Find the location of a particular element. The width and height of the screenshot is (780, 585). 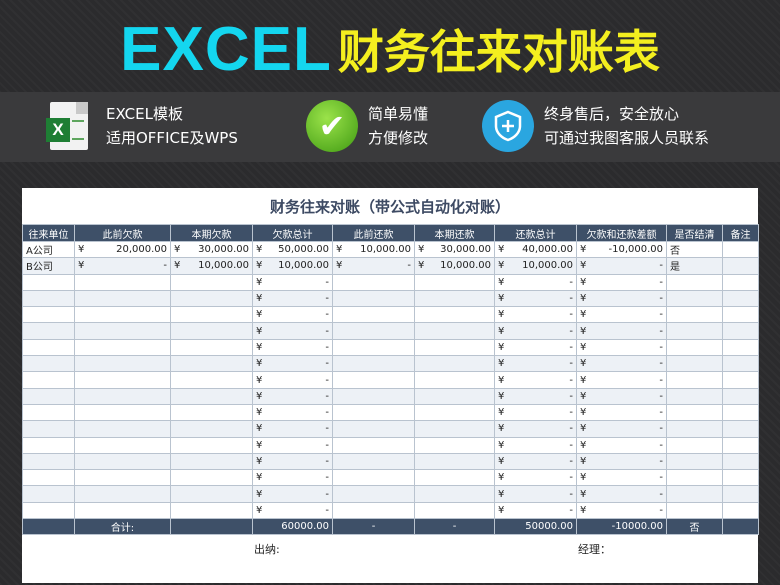

column-header: 往来单位 is located at coordinates (48, 233).